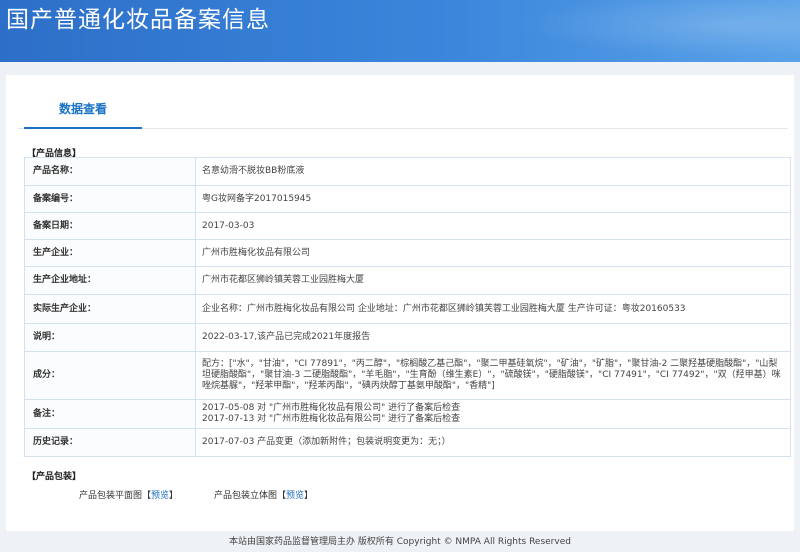 This screenshot has width=800, height=552. I want to click on banner-decoration, so click(640, 31).